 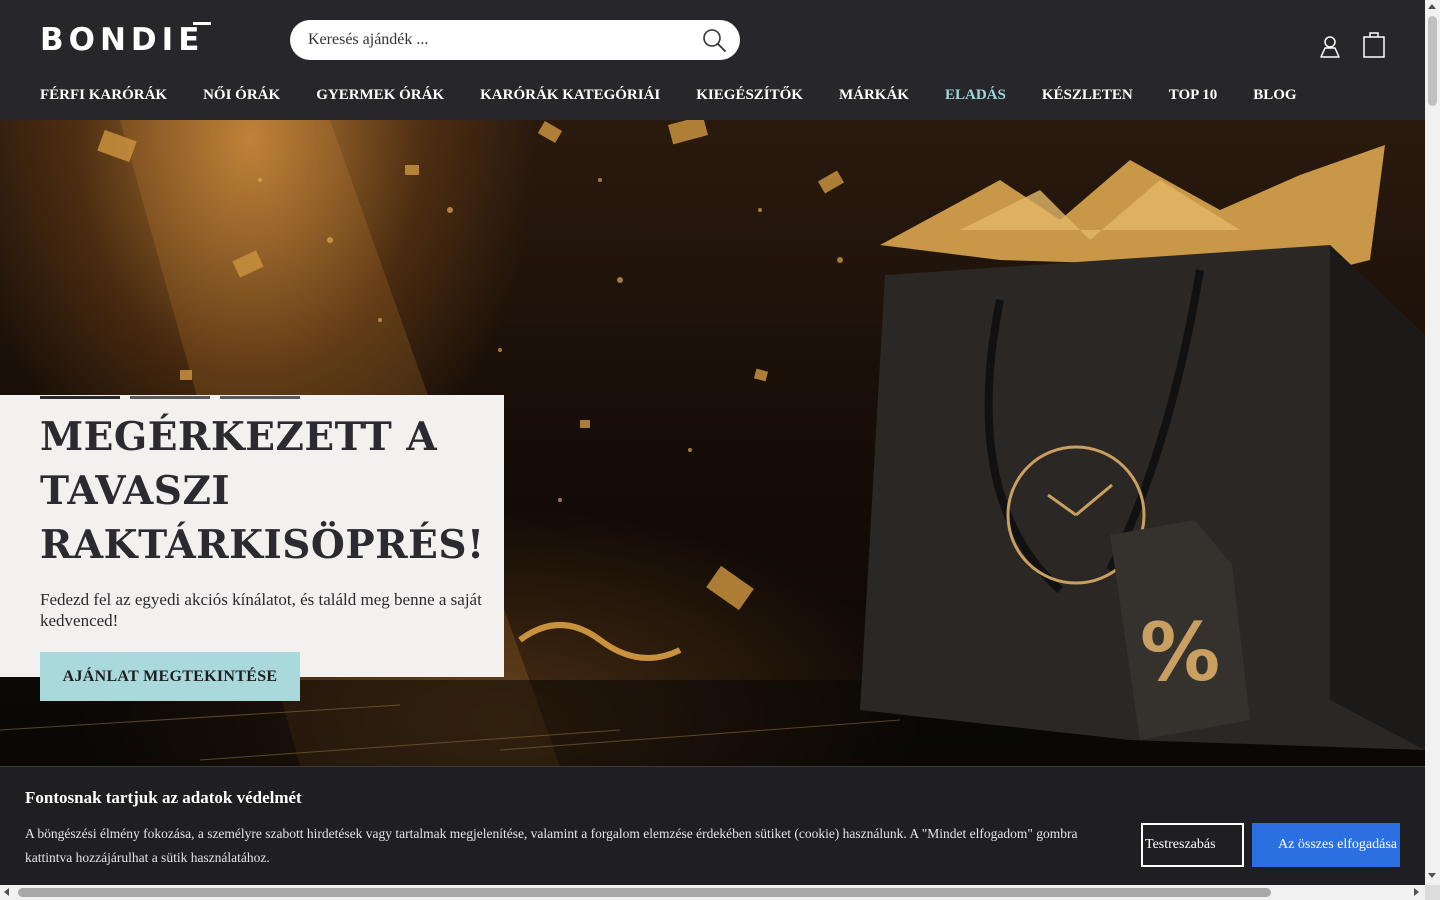 I want to click on nav-item-kiegeszitok: KIEGÉSZÍTŐK, so click(x=749, y=96).